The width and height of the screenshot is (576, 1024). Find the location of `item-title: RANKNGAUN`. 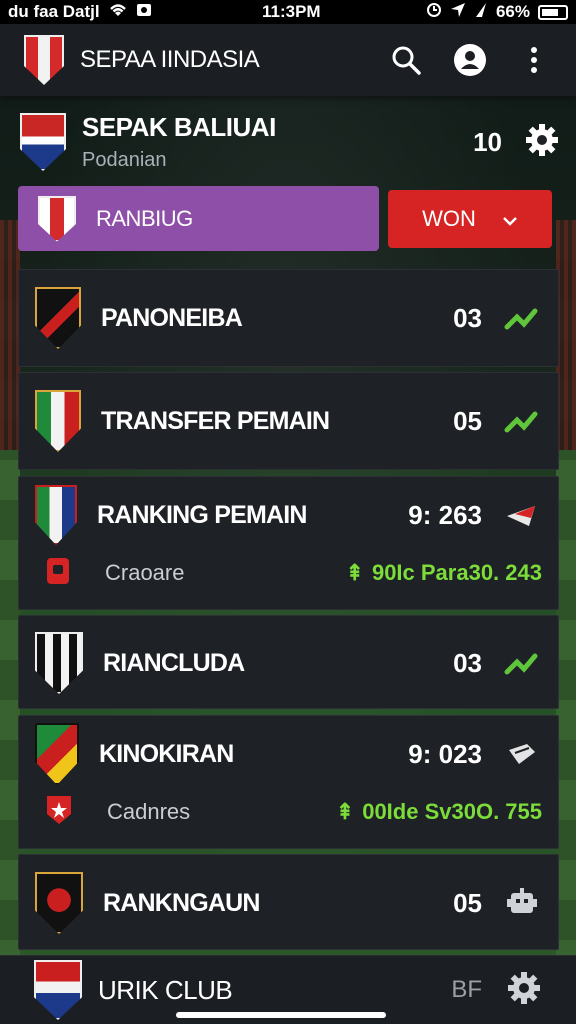

item-title: RANKNGAUN is located at coordinates (181, 902).